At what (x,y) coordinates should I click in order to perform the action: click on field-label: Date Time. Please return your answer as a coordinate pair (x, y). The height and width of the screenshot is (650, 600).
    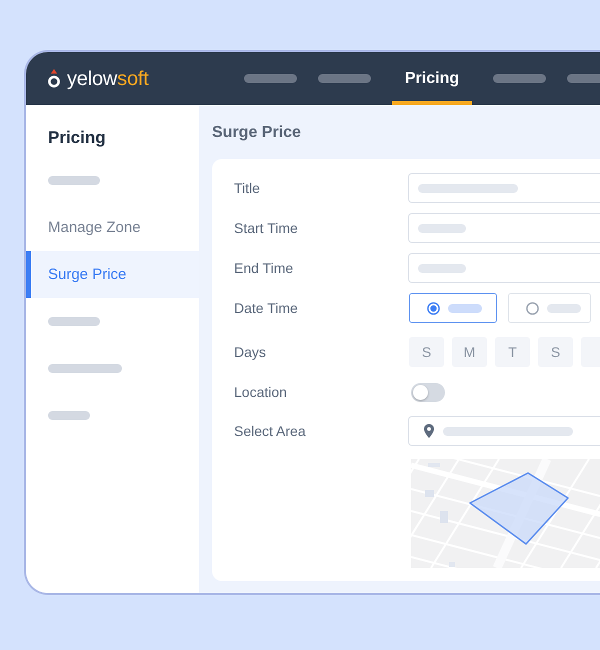
    Looking at the image, I should click on (266, 308).